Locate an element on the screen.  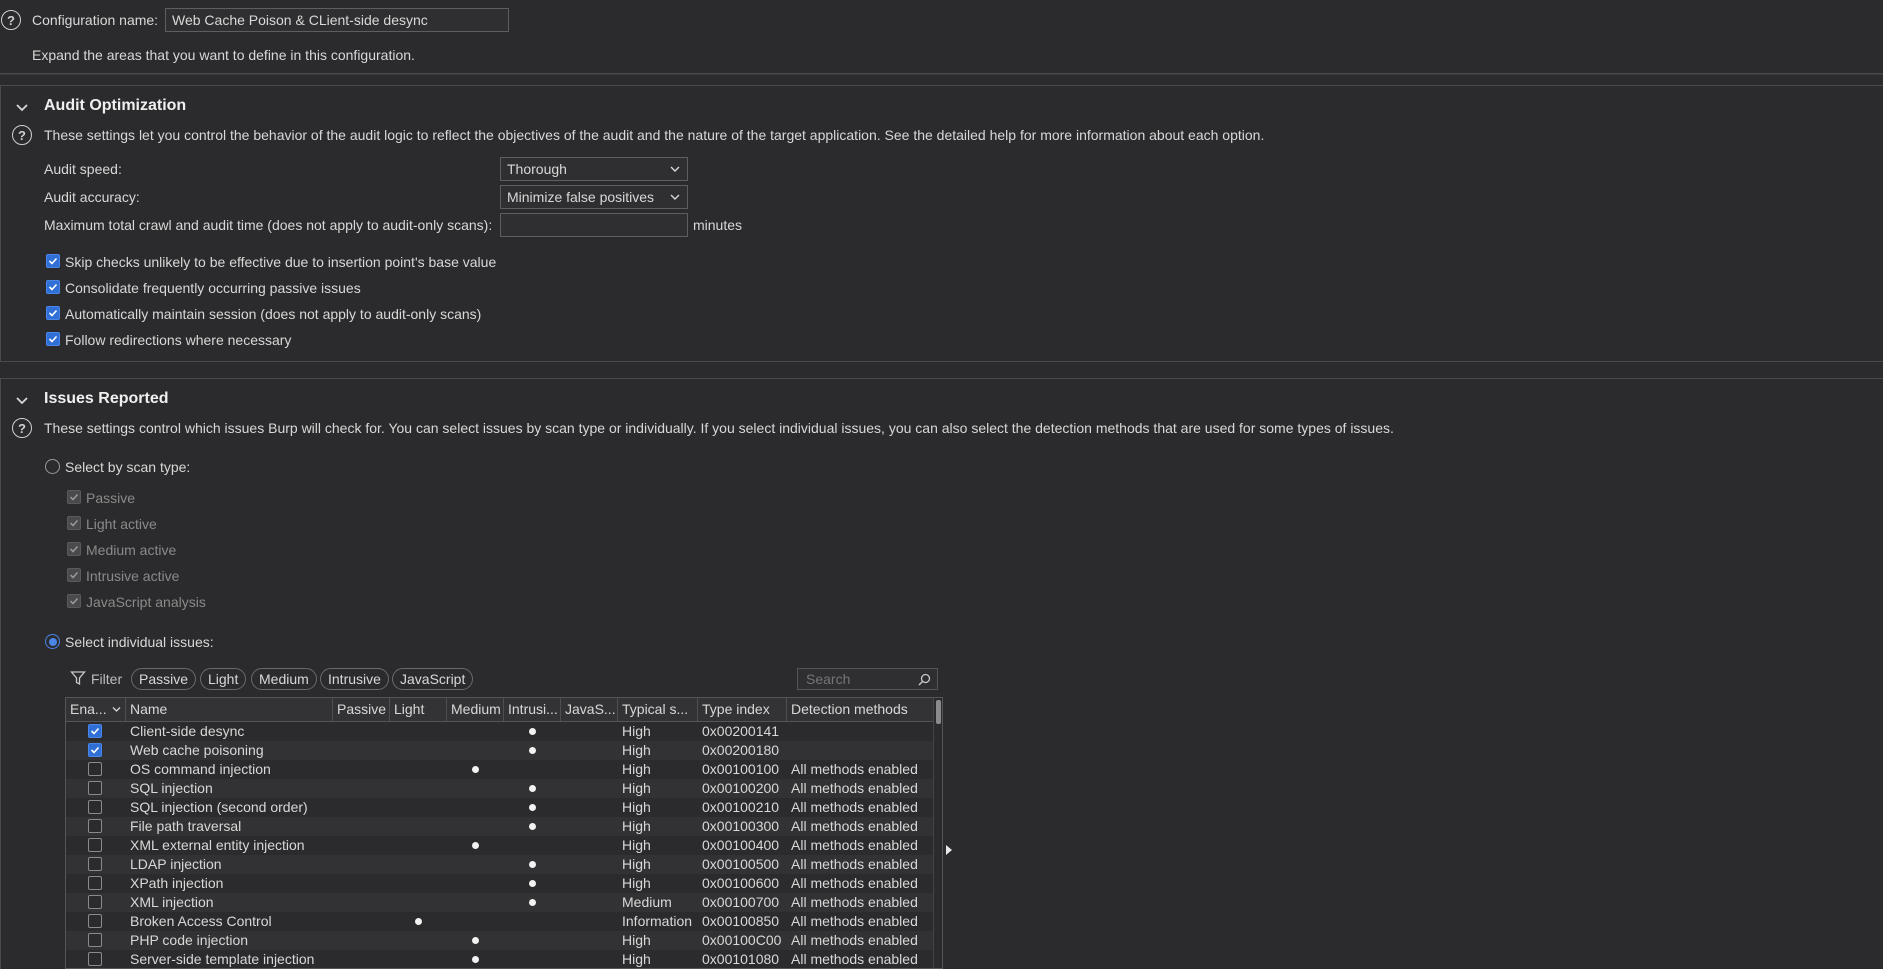
row-name: SQL injection (second order) is located at coordinates (219, 807).